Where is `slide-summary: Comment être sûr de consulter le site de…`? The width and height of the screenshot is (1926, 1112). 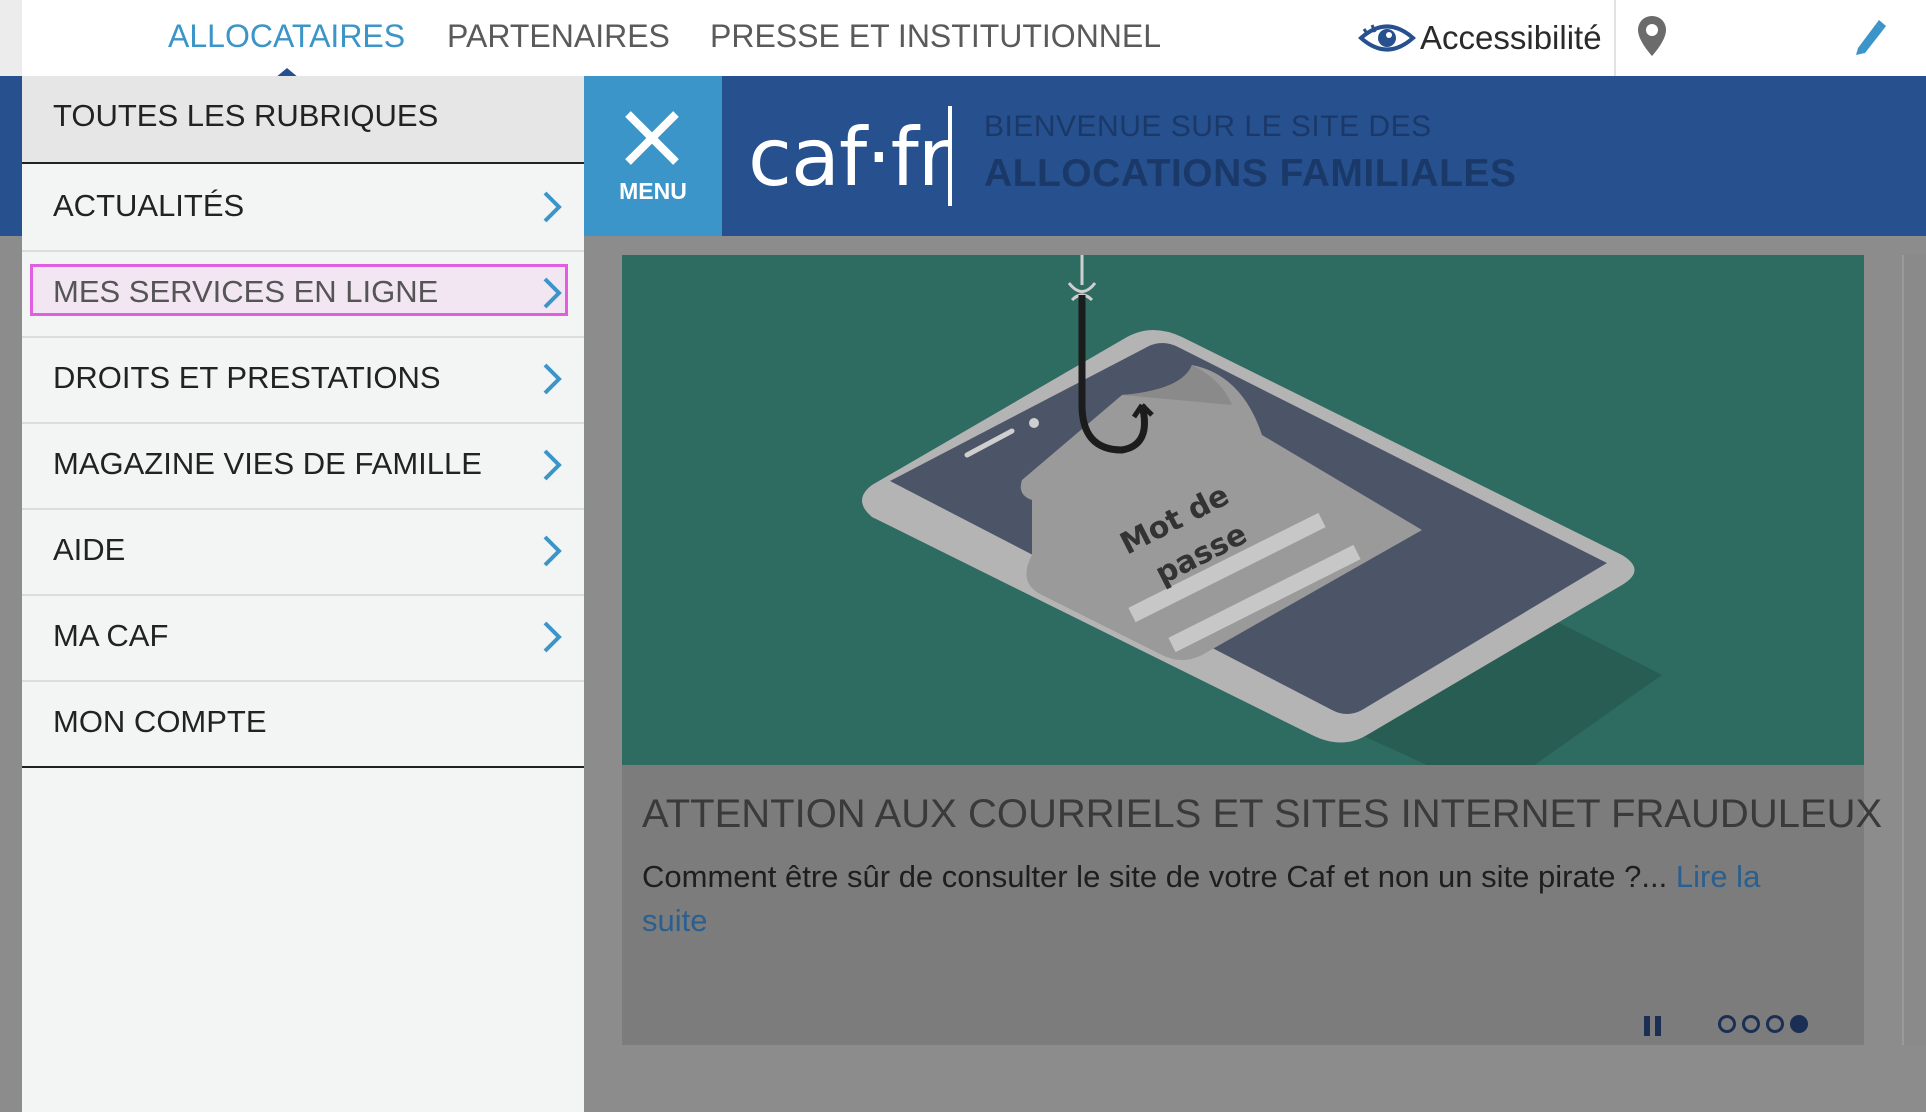 slide-summary: Comment être sûr de consulter le site de… is located at coordinates (1232, 899).